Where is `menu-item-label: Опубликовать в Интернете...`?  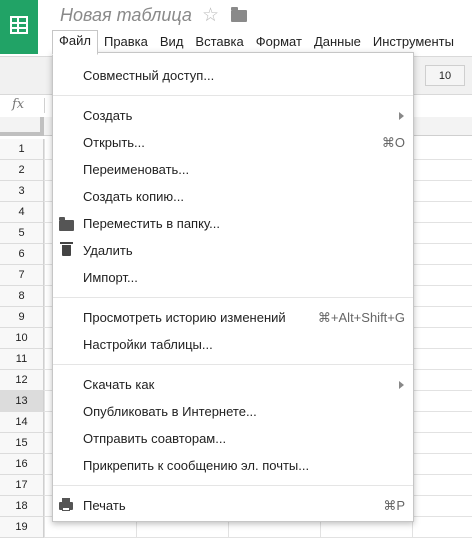
menu-item-label: Опубликовать в Интернете... is located at coordinates (170, 411).